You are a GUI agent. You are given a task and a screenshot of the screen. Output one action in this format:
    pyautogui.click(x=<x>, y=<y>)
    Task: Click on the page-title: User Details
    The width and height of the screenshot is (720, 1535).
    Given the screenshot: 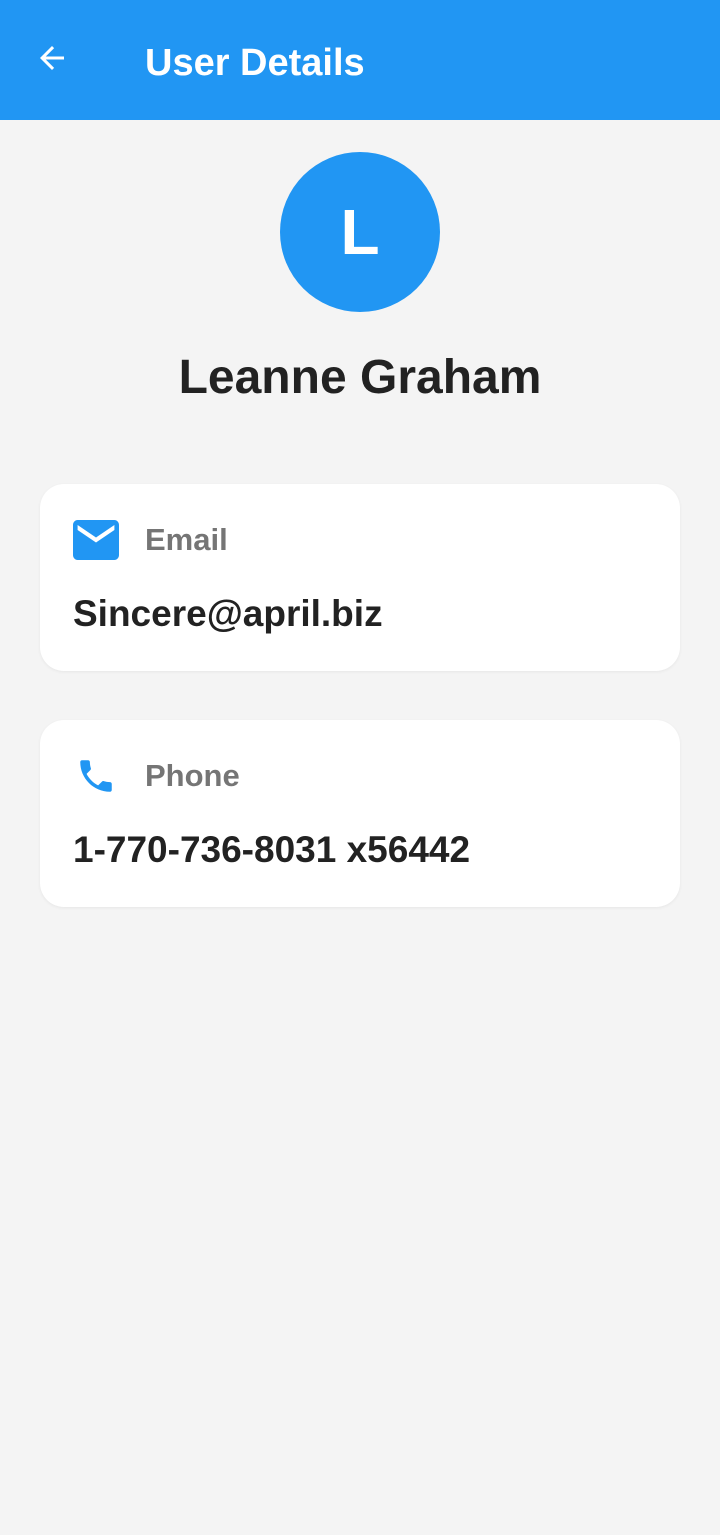 What is the action you would take?
    pyautogui.click(x=255, y=63)
    